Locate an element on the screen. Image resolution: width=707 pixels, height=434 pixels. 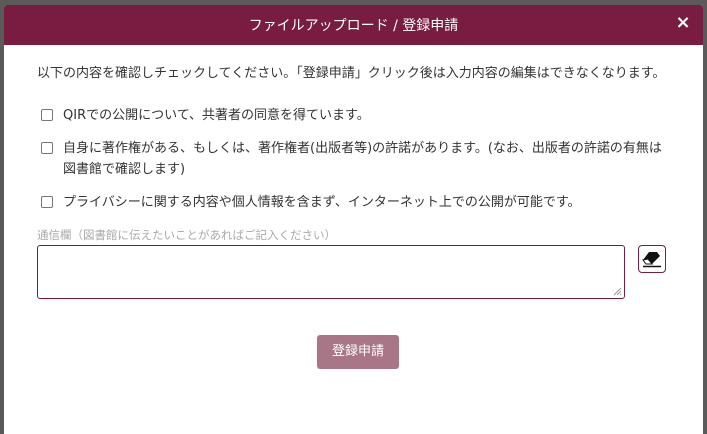
memo-textarea is located at coordinates (331, 272).